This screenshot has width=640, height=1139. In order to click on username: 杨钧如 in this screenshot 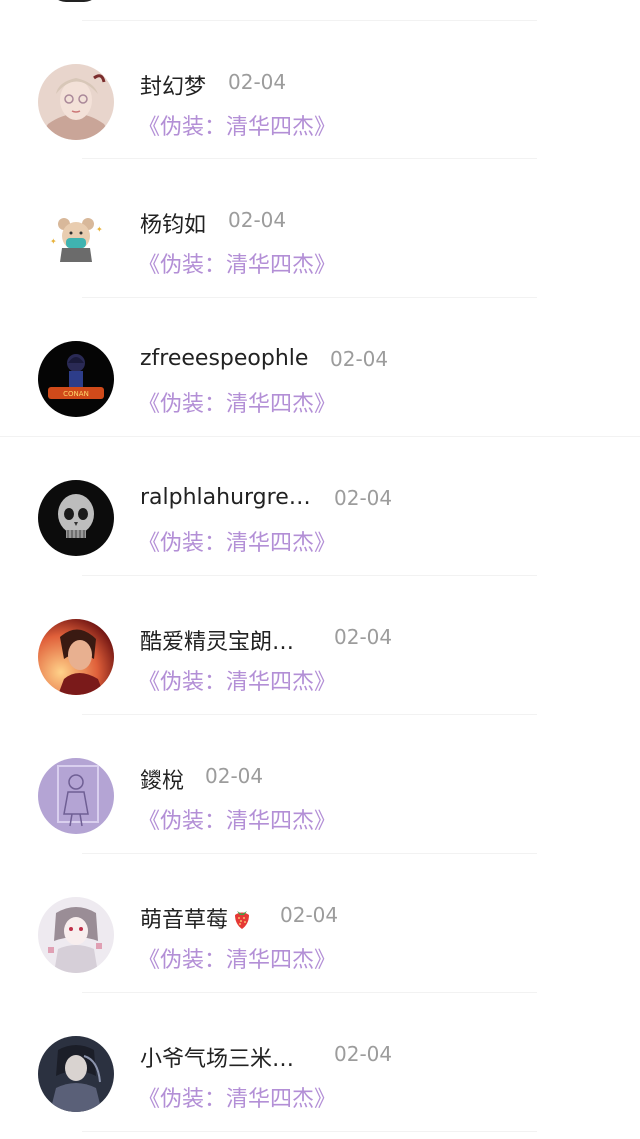, I will do `click(173, 223)`.